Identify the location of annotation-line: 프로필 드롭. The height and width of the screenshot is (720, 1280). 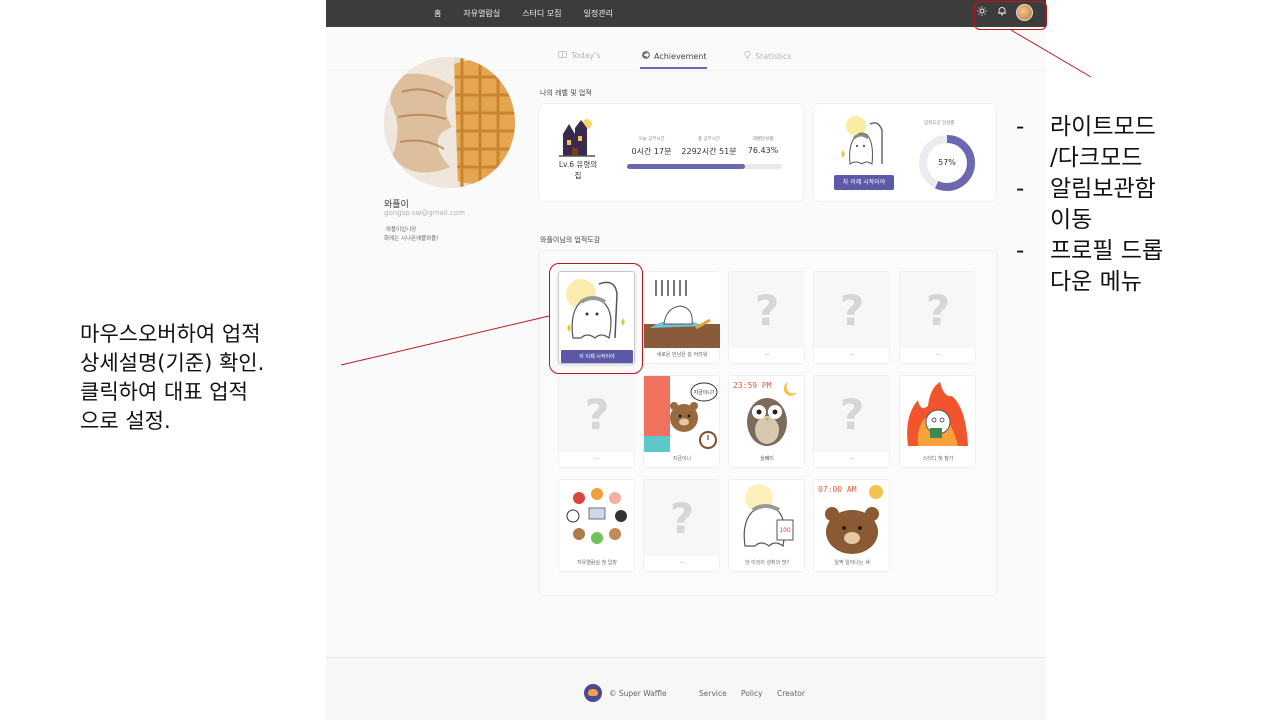
(1107, 251).